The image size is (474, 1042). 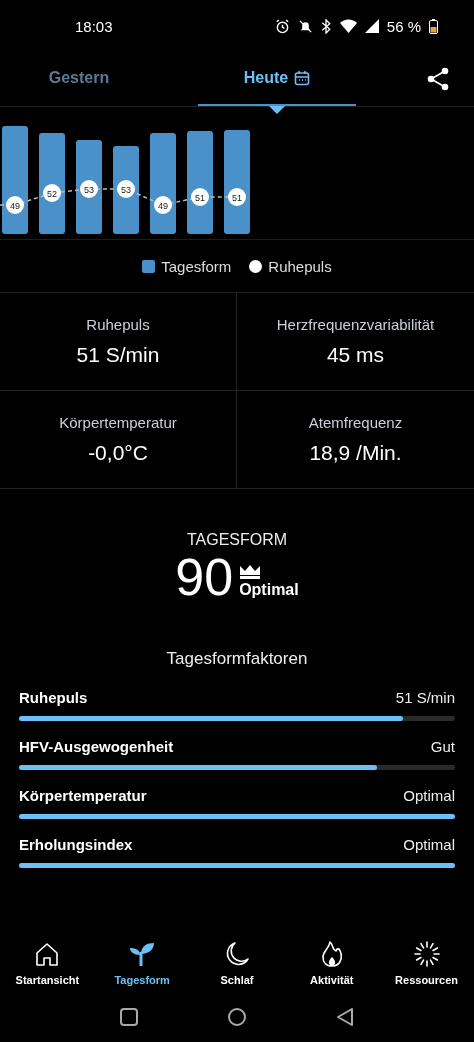 What do you see at coordinates (438, 79) in the screenshot?
I see `share-icon` at bounding box center [438, 79].